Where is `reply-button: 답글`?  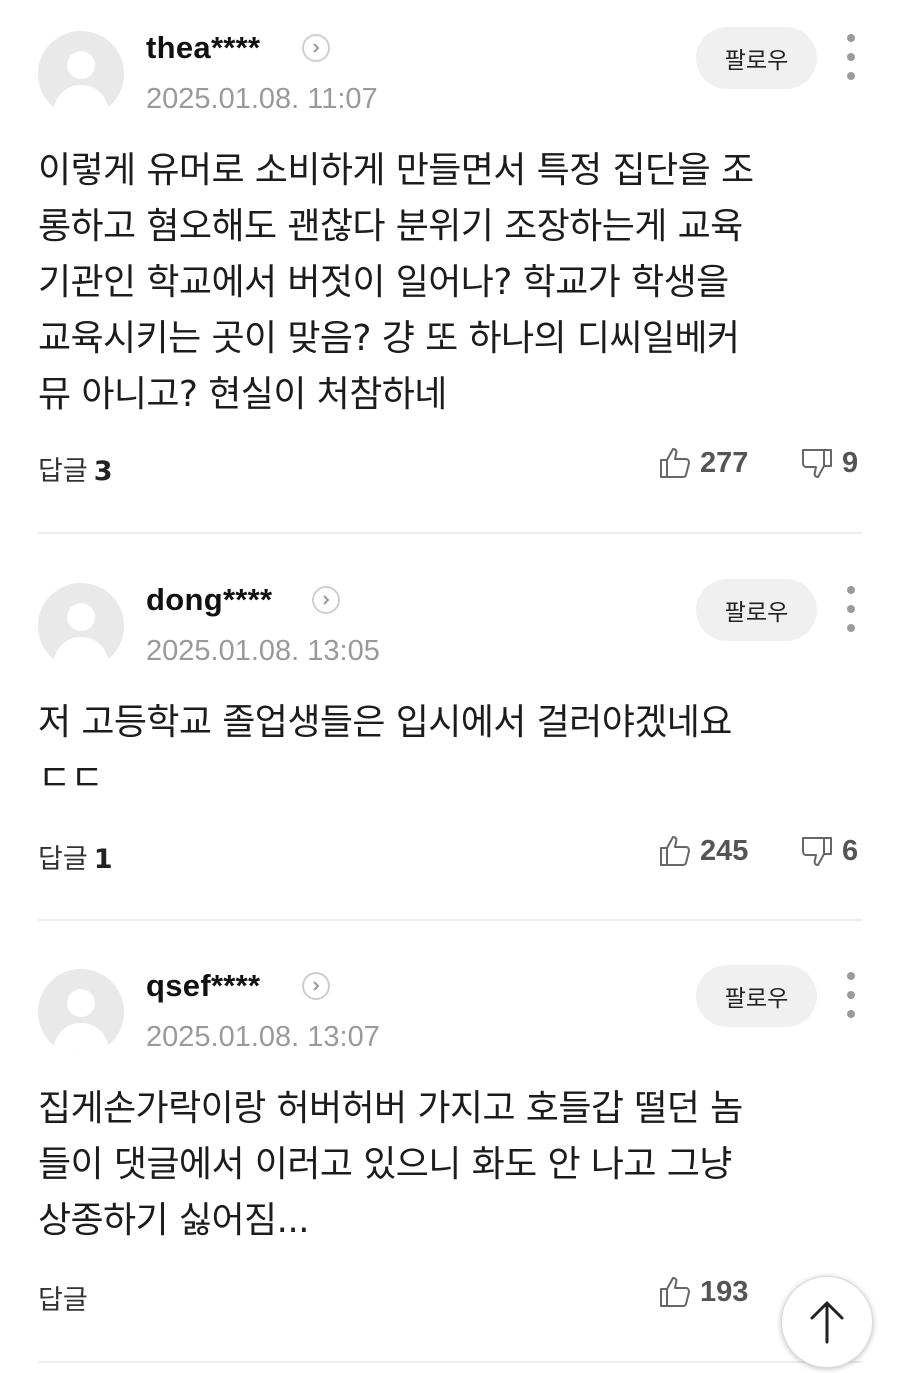
reply-button: 답글 is located at coordinates (66, 1297).